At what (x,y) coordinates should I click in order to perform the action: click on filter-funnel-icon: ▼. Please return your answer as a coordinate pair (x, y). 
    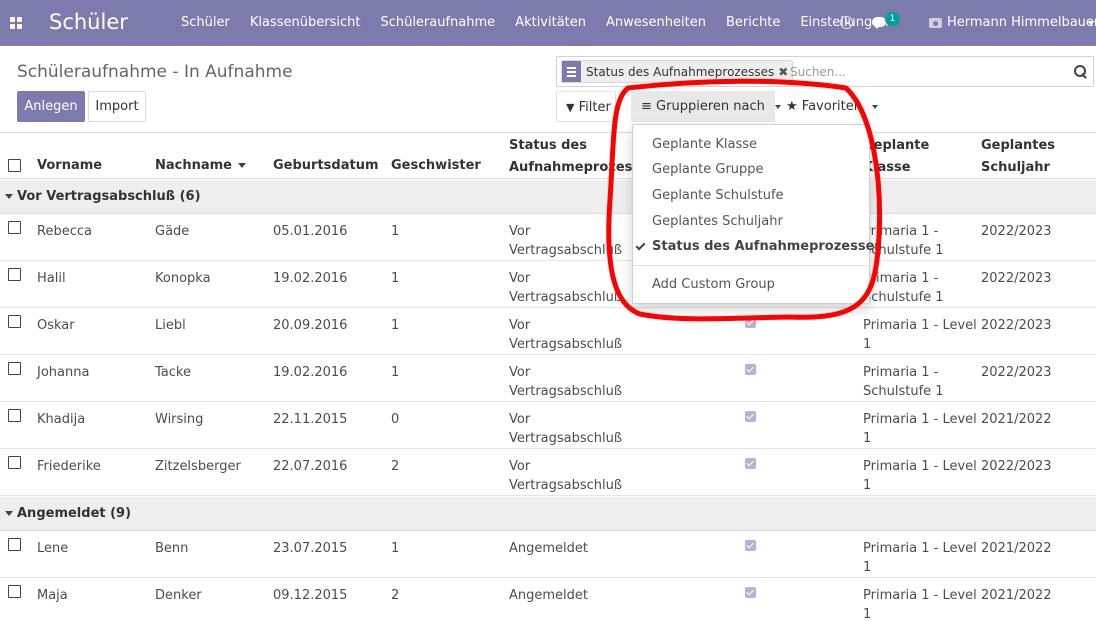
    Looking at the image, I should click on (570, 107).